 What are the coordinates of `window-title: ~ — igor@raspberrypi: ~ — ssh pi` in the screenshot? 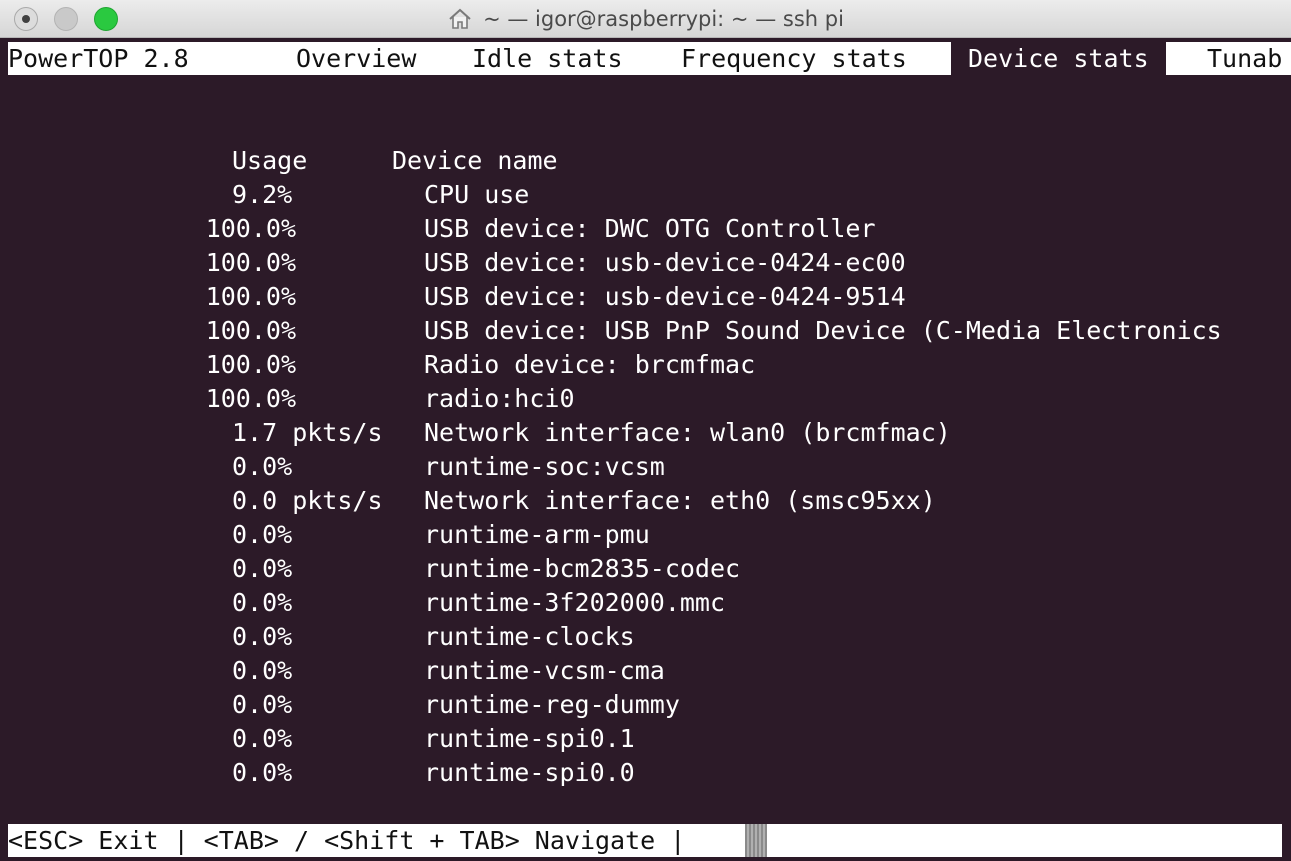 It's located at (663, 19).